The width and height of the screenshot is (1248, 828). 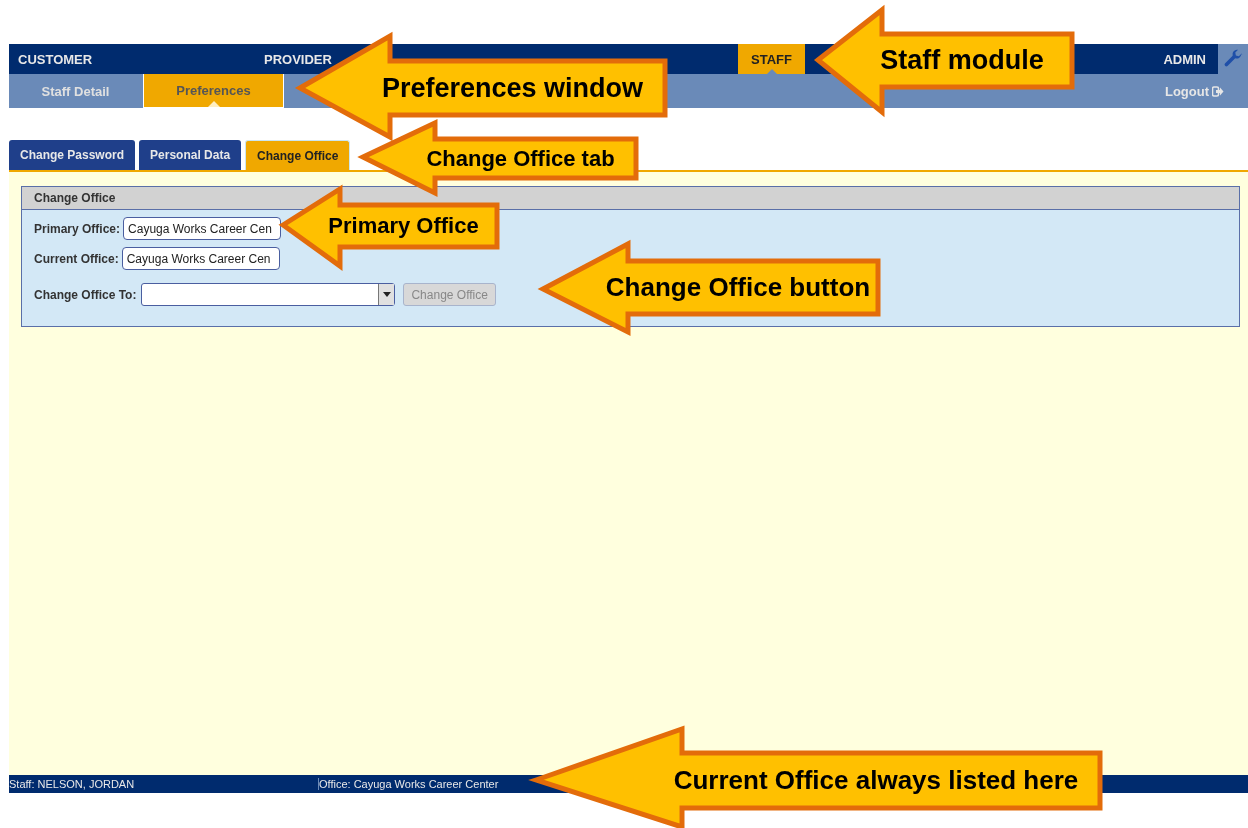 What do you see at coordinates (77, 228) in the screenshot?
I see `field-label: Primary Office:` at bounding box center [77, 228].